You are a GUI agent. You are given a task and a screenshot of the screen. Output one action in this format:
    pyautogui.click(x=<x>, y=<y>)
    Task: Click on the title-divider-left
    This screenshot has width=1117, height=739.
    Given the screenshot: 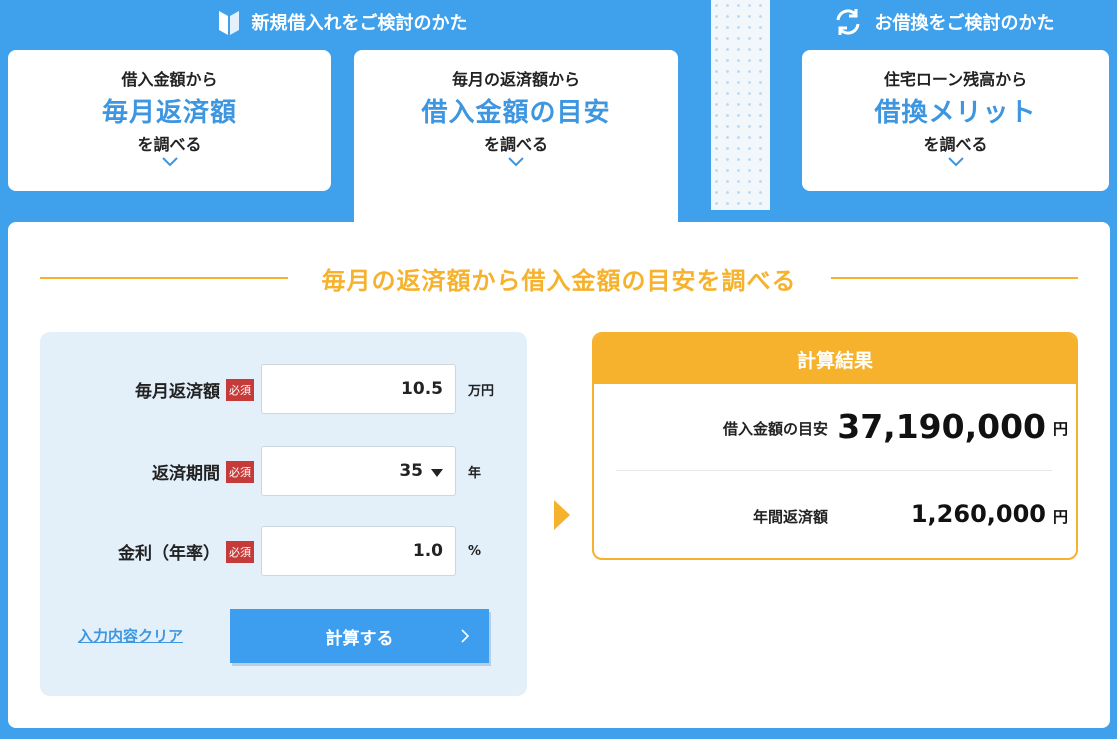 What is the action you would take?
    pyautogui.click(x=164, y=278)
    